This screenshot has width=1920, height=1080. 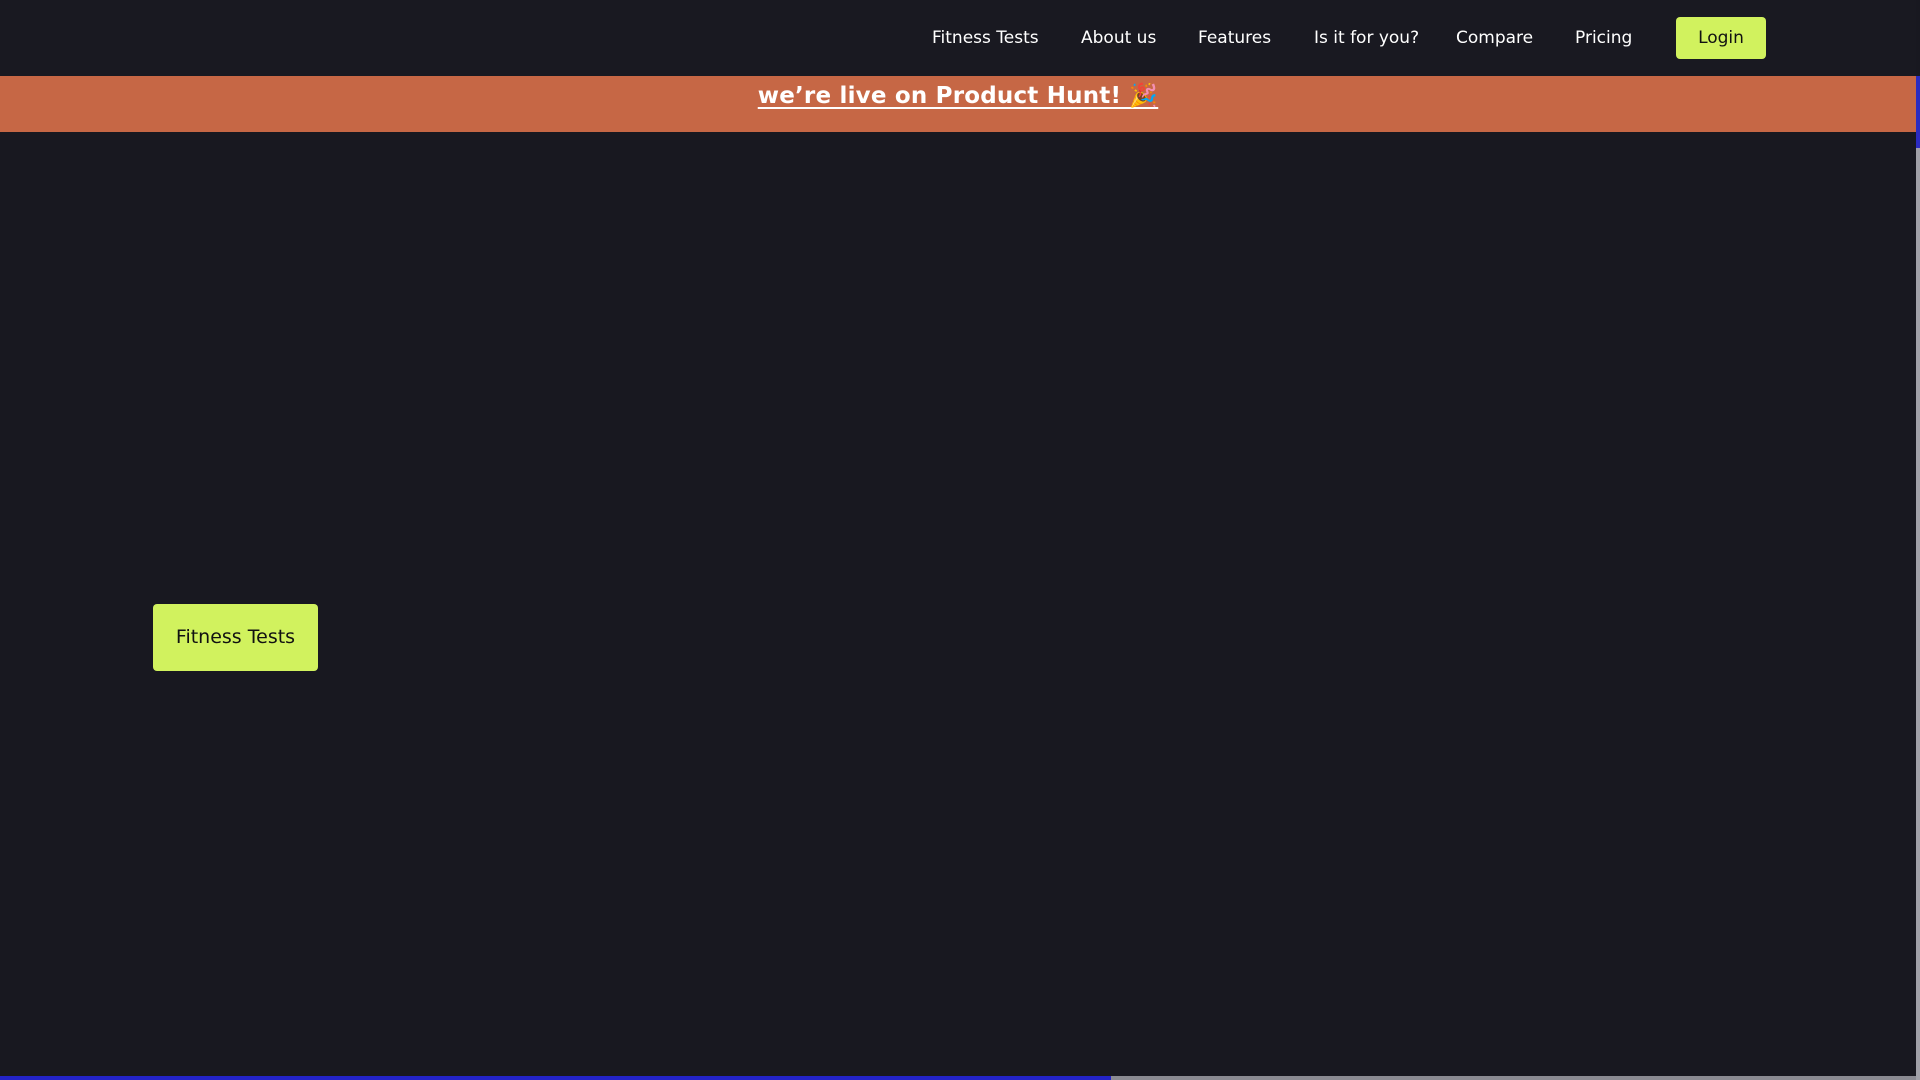 I want to click on fitness-tests-button: Fitness Tests, so click(x=235, y=637).